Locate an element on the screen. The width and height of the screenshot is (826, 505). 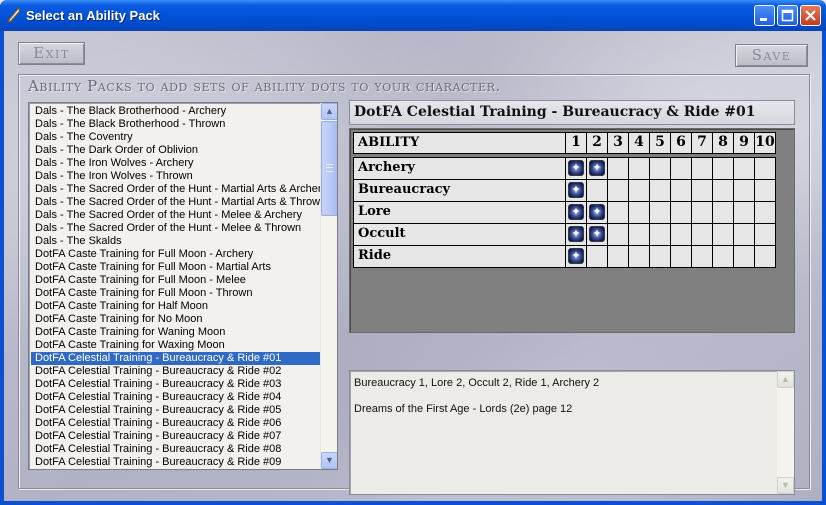
scroll-down-button: ▼ is located at coordinates (329, 460).